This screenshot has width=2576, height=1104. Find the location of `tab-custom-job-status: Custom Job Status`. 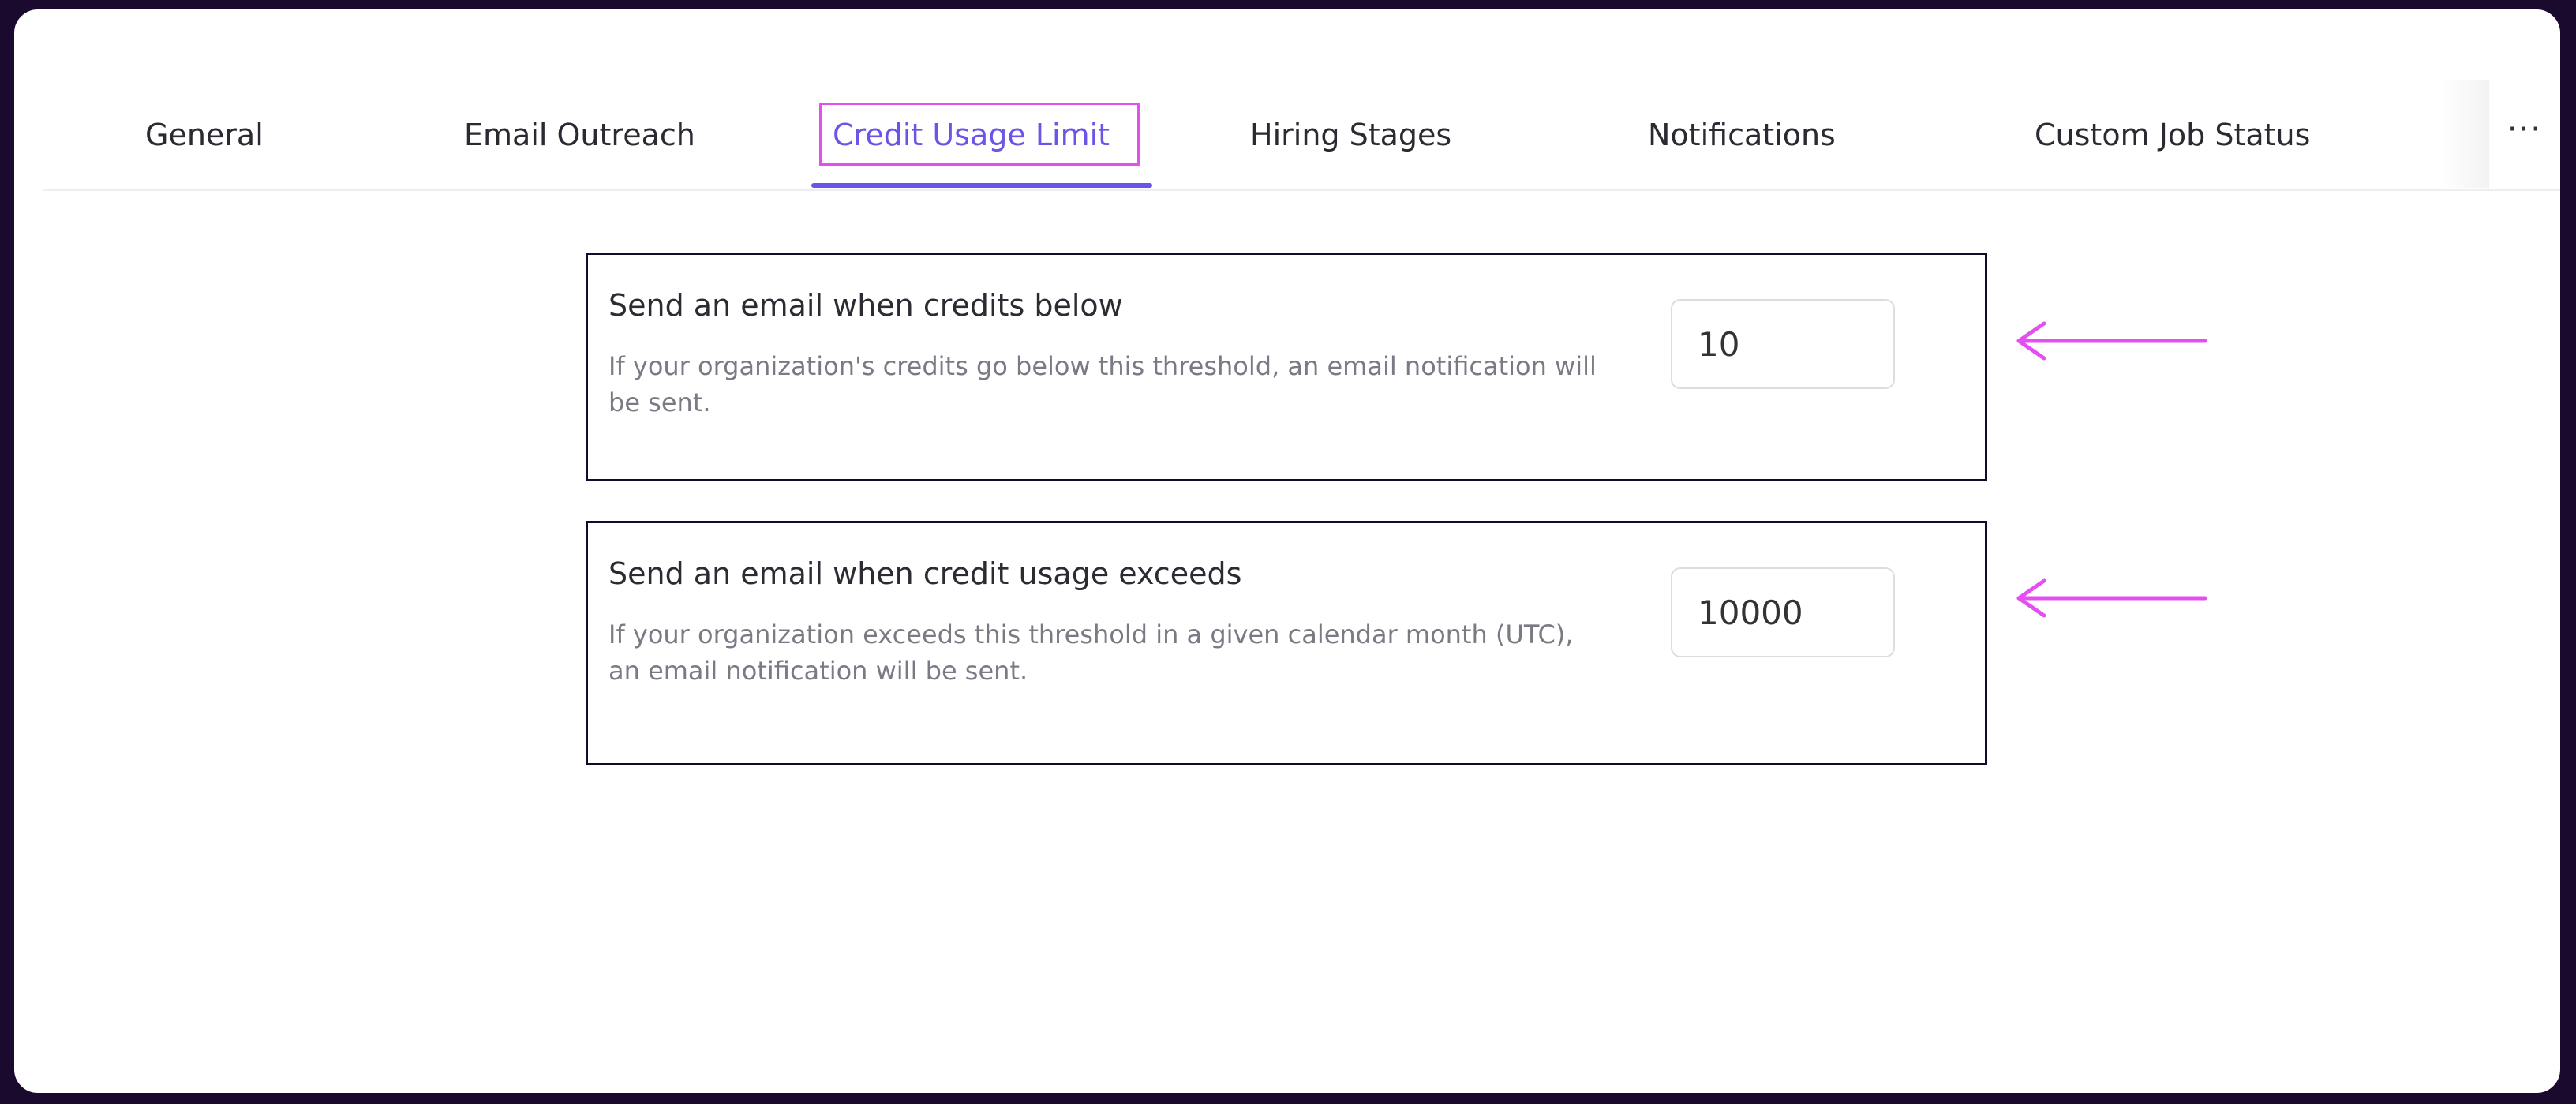

tab-custom-job-status: Custom Job Status is located at coordinates (2172, 134).